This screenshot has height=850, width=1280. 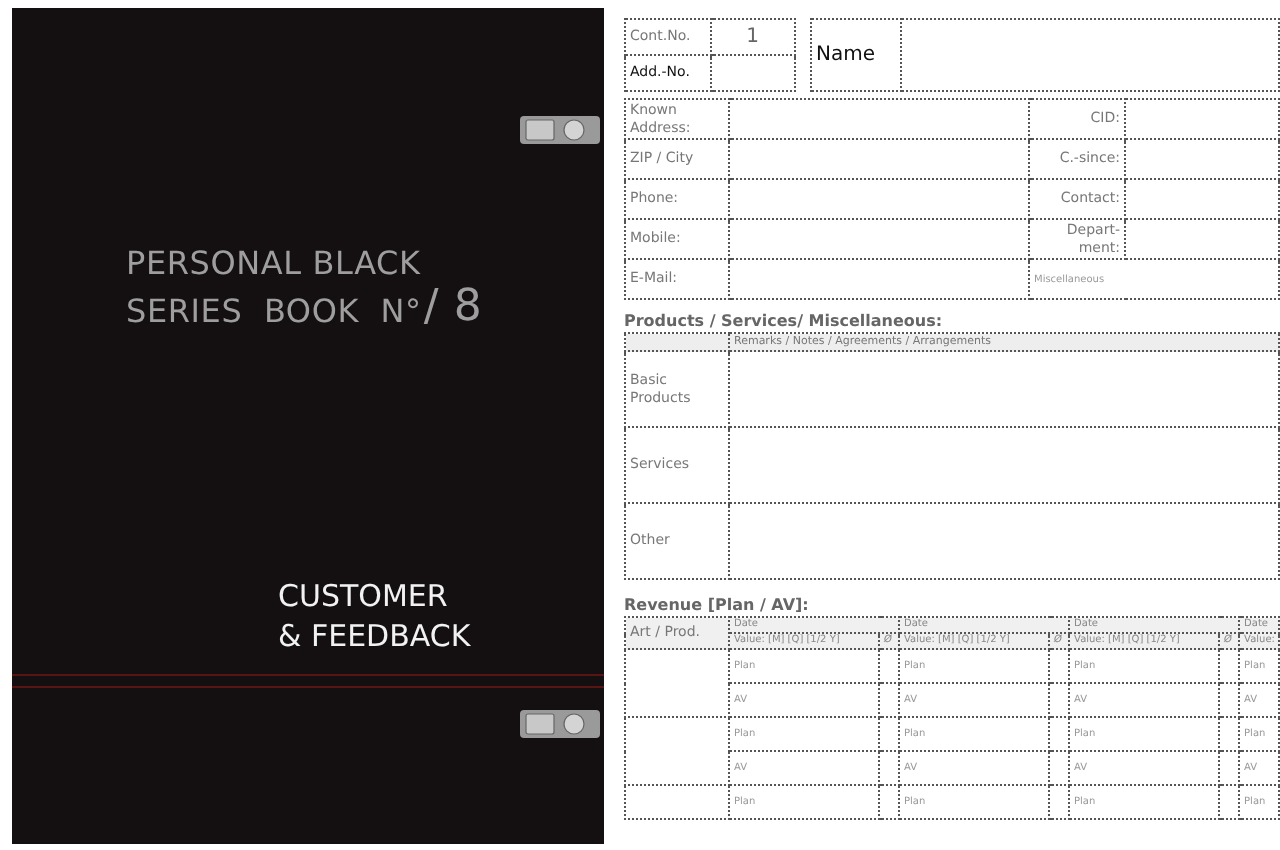 What do you see at coordinates (784, 322) in the screenshot?
I see `section-title: Products / Services/ Miscellaneous:` at bounding box center [784, 322].